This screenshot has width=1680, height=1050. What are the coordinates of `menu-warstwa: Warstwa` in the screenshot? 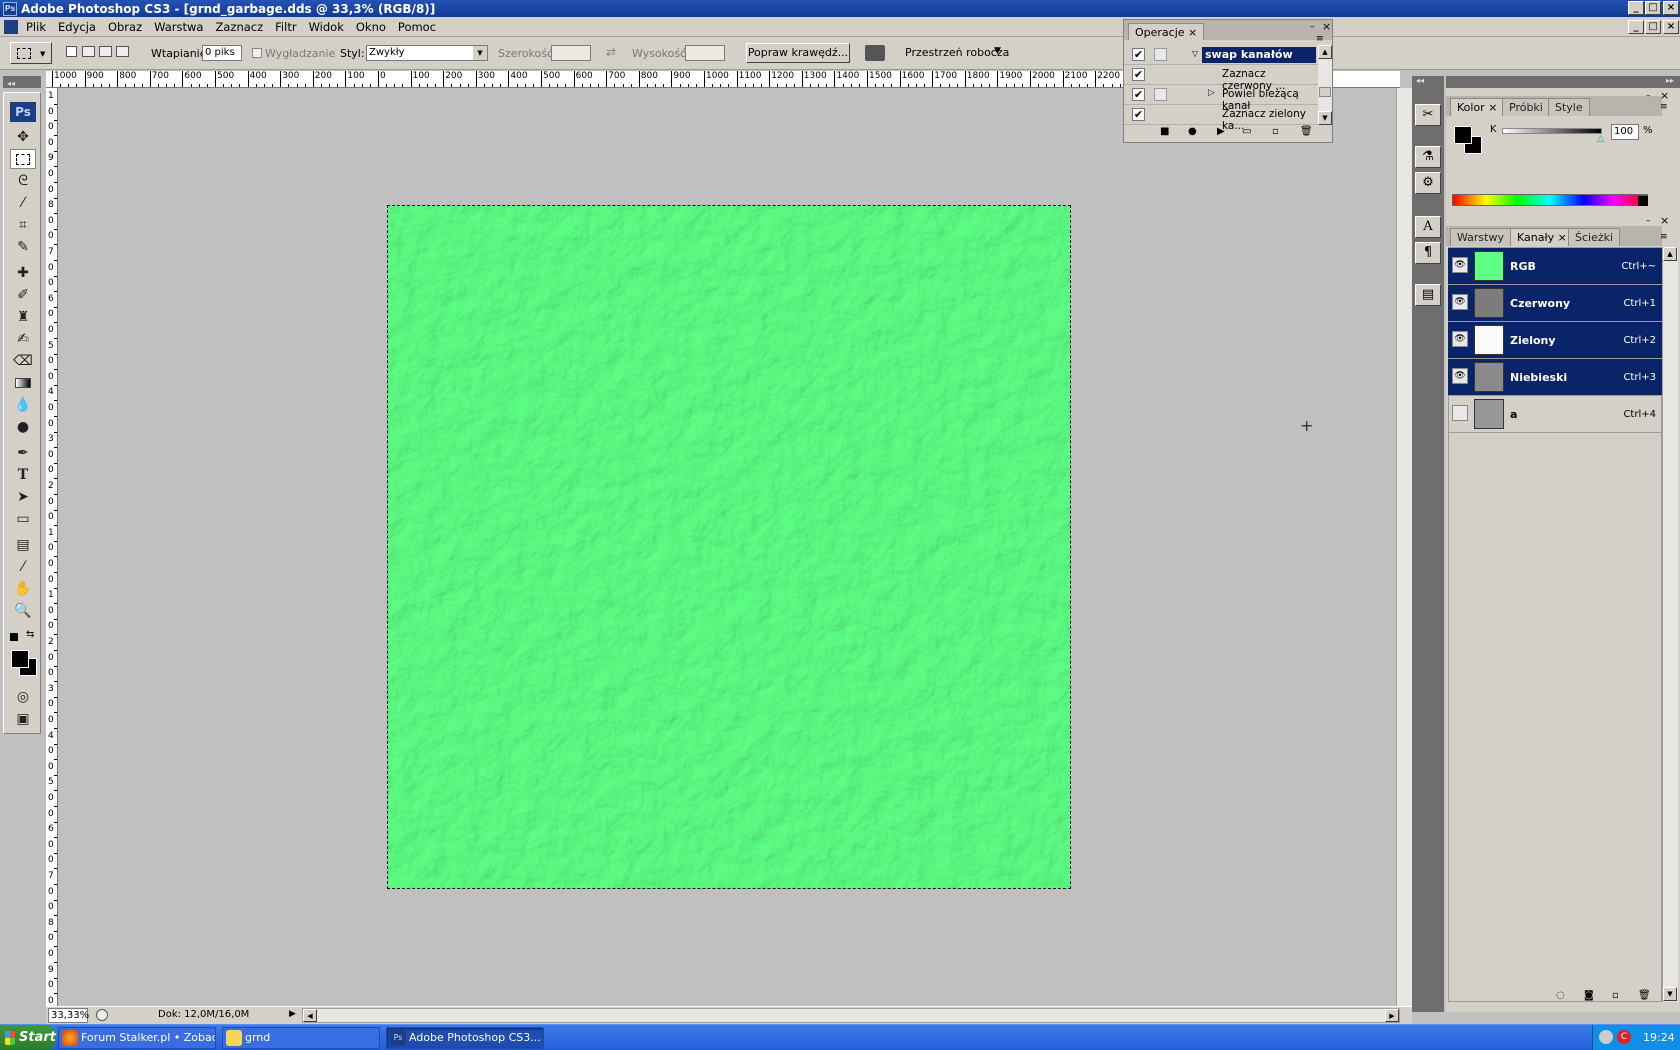 It's located at (178, 27).